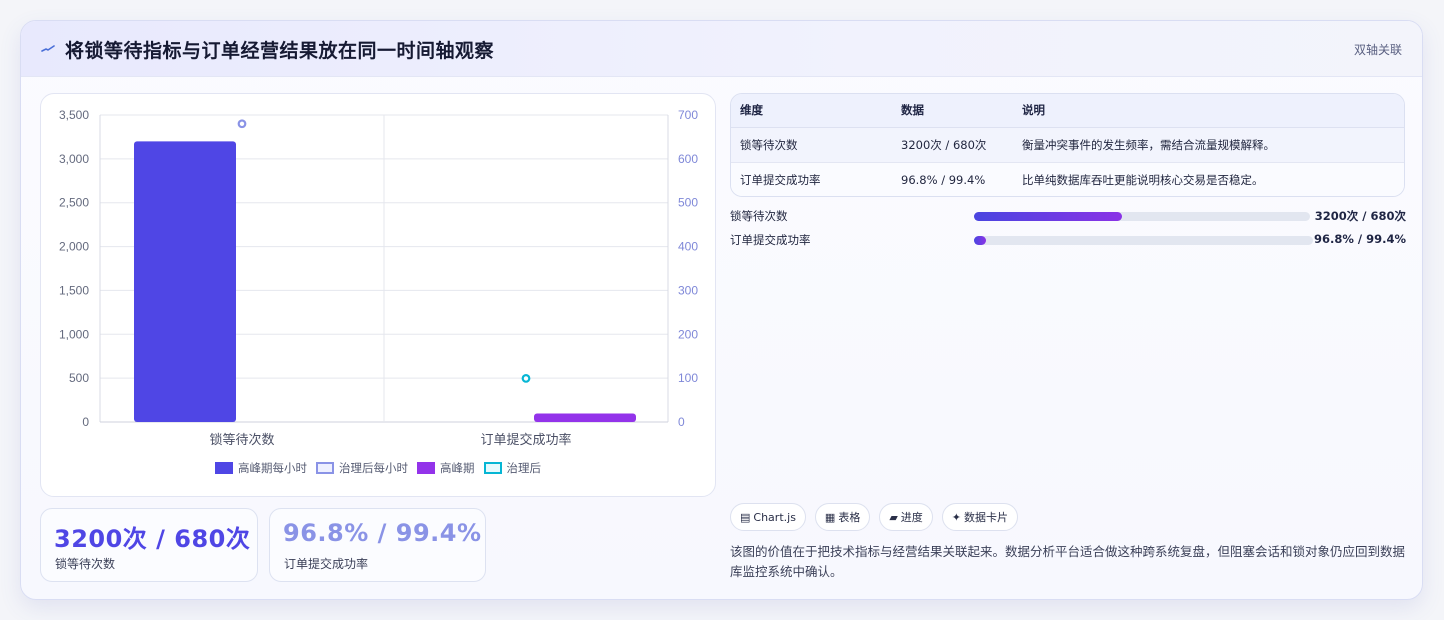  I want to click on card-header: 将锁等待指标与订单经营结果放在同一时间轴观察 双轴关联, so click(721, 49).